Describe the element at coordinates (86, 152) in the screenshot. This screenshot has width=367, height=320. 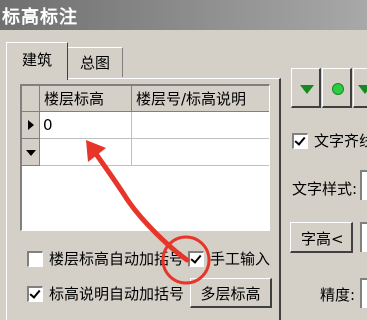
I see `grid-cell-floor-elevation` at that location.